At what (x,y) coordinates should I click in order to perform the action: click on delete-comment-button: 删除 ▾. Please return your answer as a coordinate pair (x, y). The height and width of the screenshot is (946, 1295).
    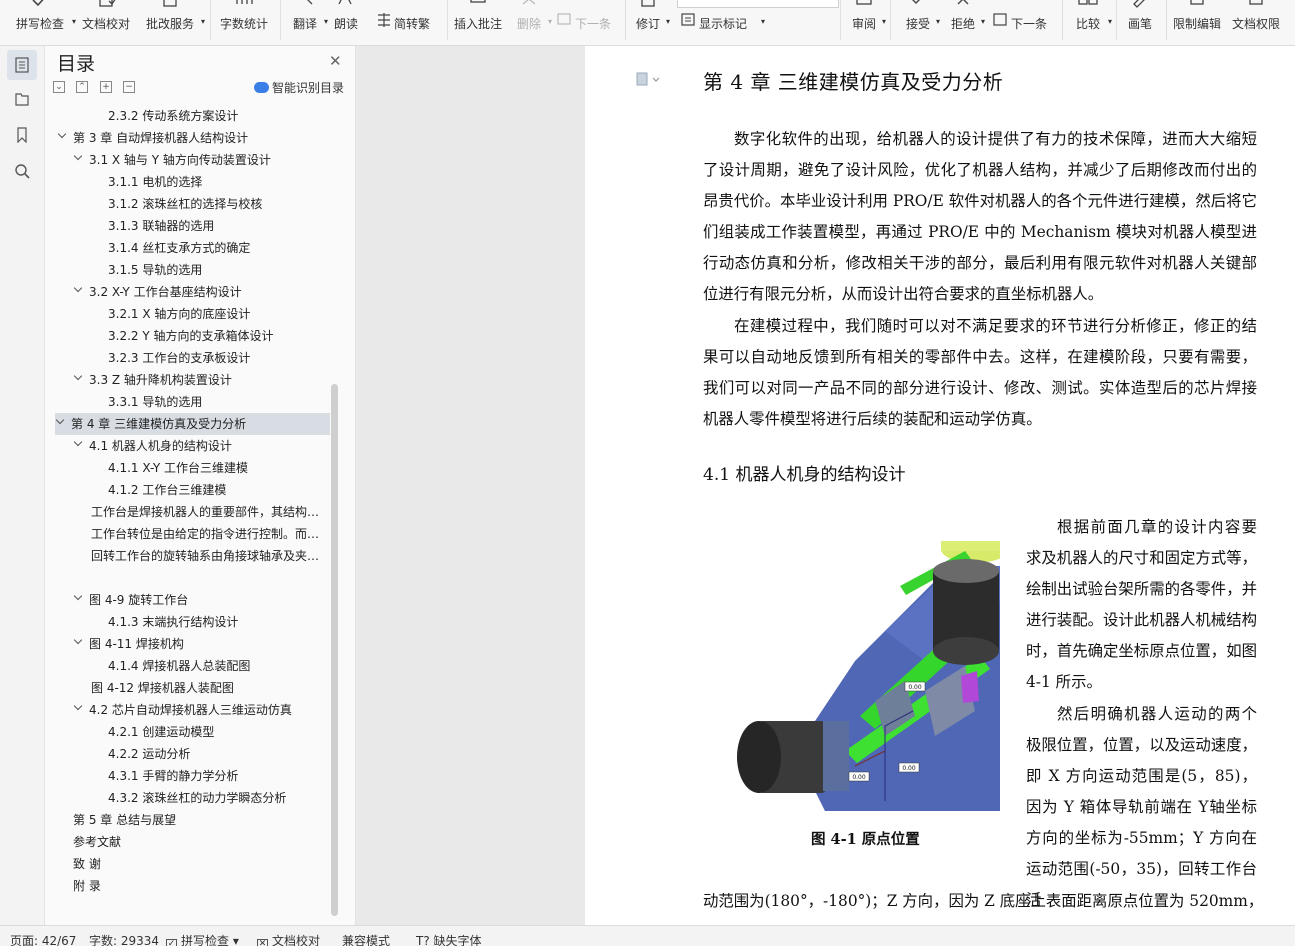
    Looking at the image, I should click on (531, 20).